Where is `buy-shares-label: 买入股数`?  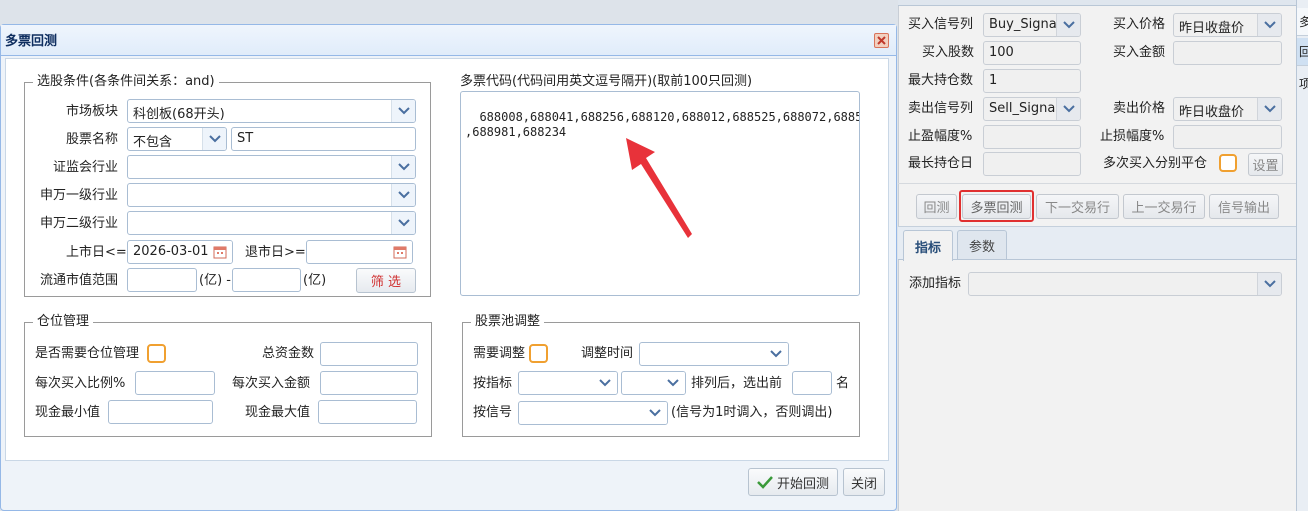 buy-shares-label: 买入股数 is located at coordinates (948, 52).